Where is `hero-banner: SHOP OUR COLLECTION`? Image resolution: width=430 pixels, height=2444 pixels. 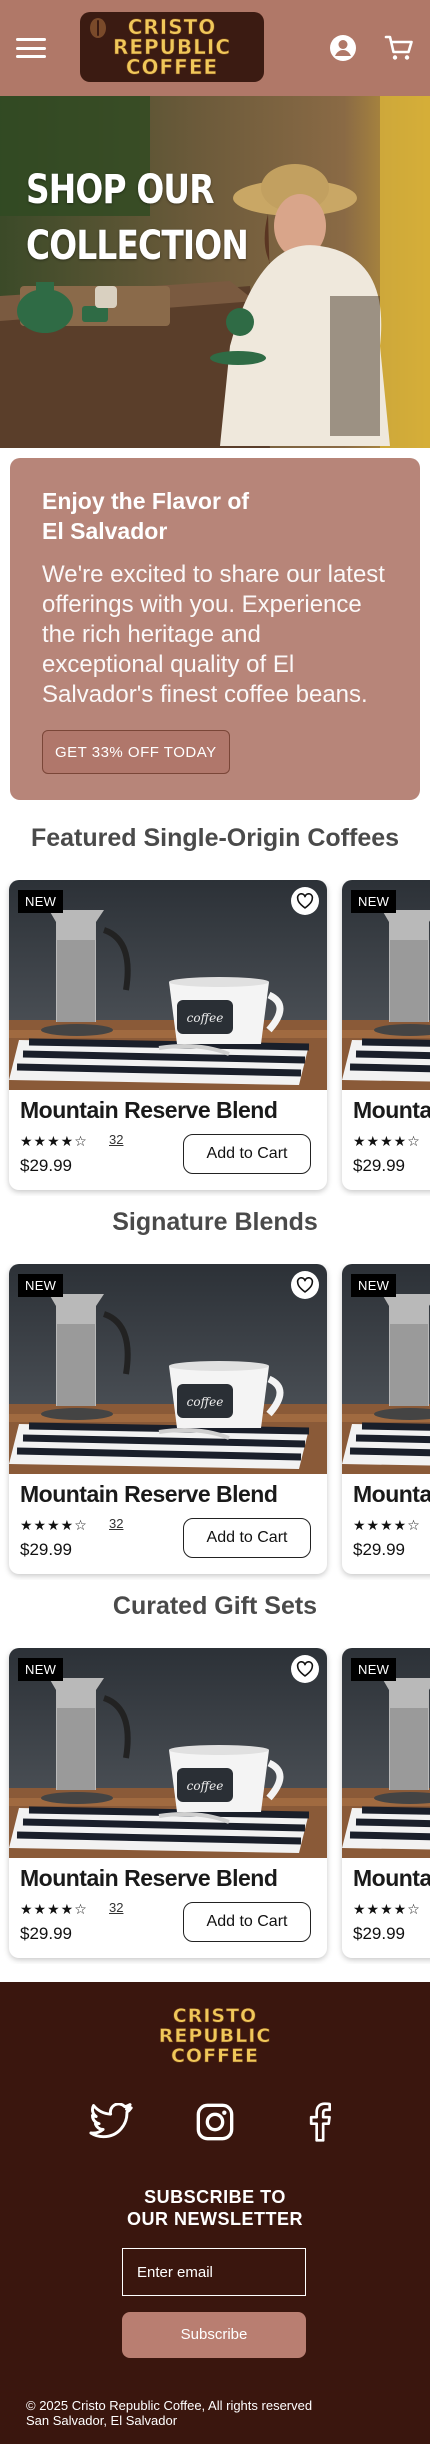
hero-banner: SHOP OUR COLLECTION is located at coordinates (215, 272).